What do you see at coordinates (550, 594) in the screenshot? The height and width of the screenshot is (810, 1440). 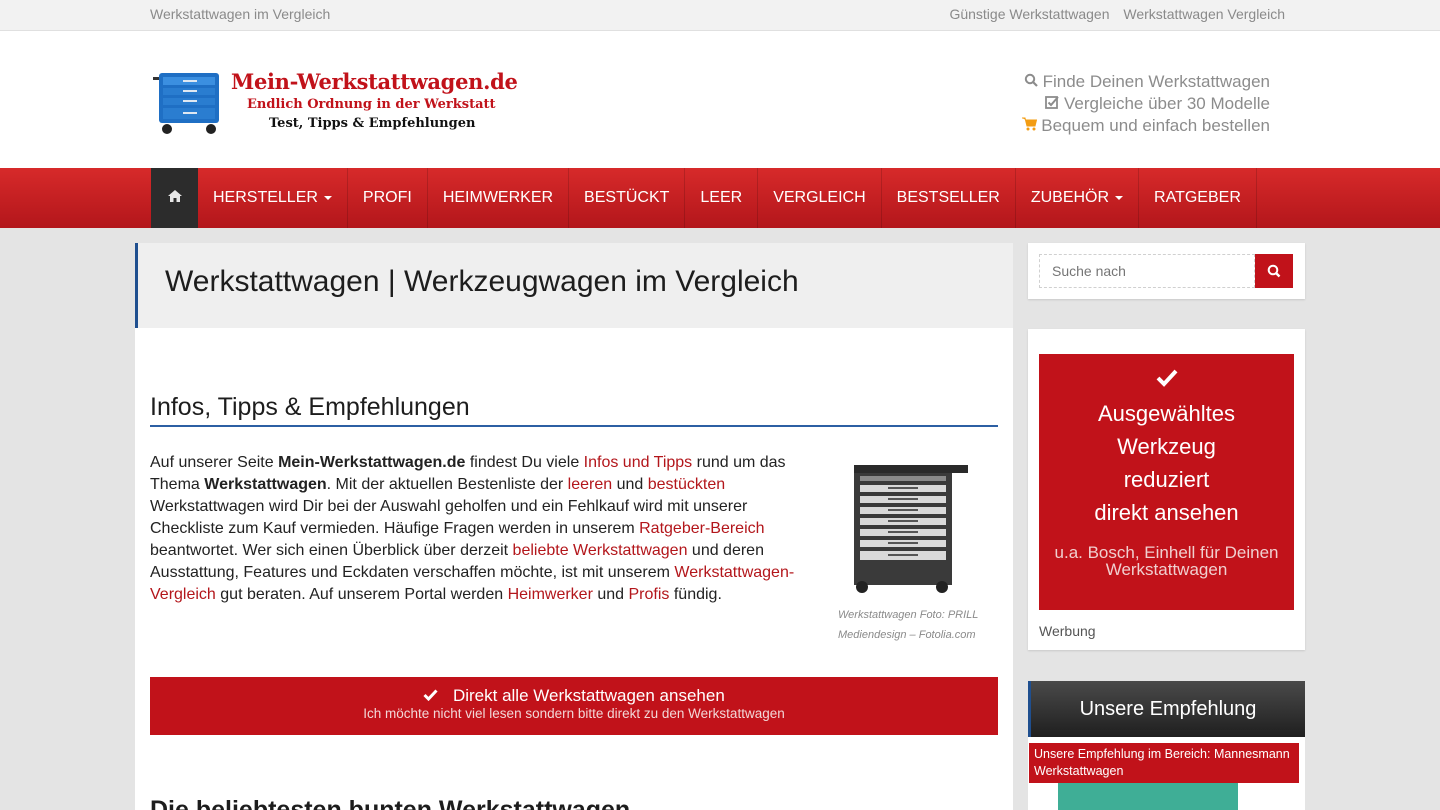 I see `link-heimwerker: Heimwerker` at bounding box center [550, 594].